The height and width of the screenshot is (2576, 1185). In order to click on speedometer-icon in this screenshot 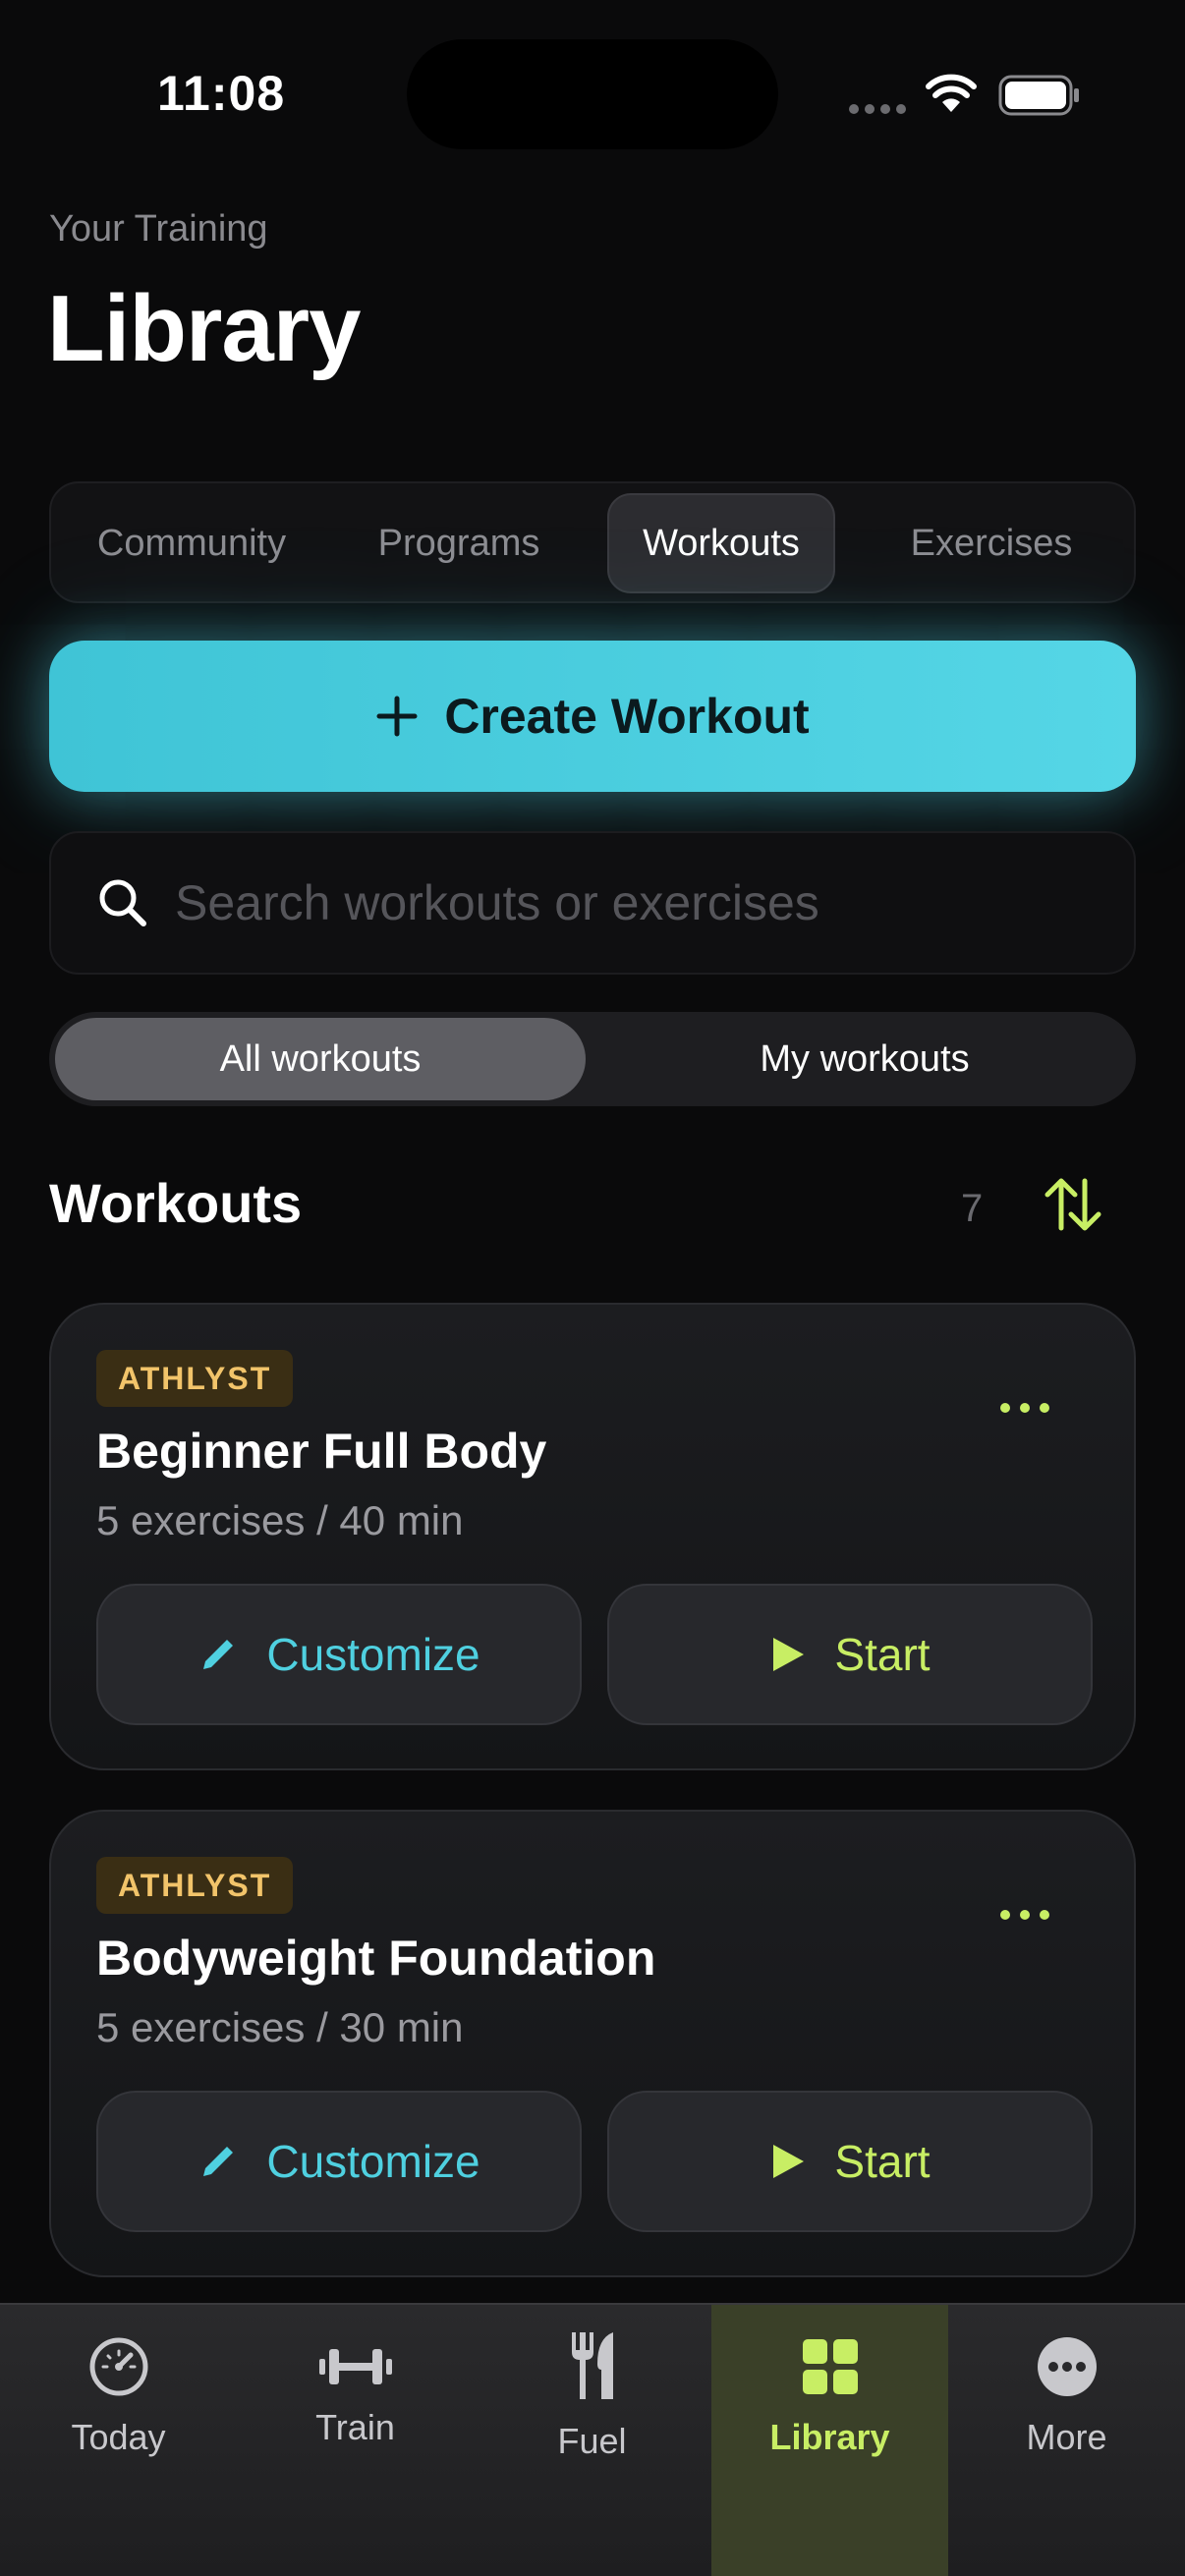, I will do `click(118, 2366)`.